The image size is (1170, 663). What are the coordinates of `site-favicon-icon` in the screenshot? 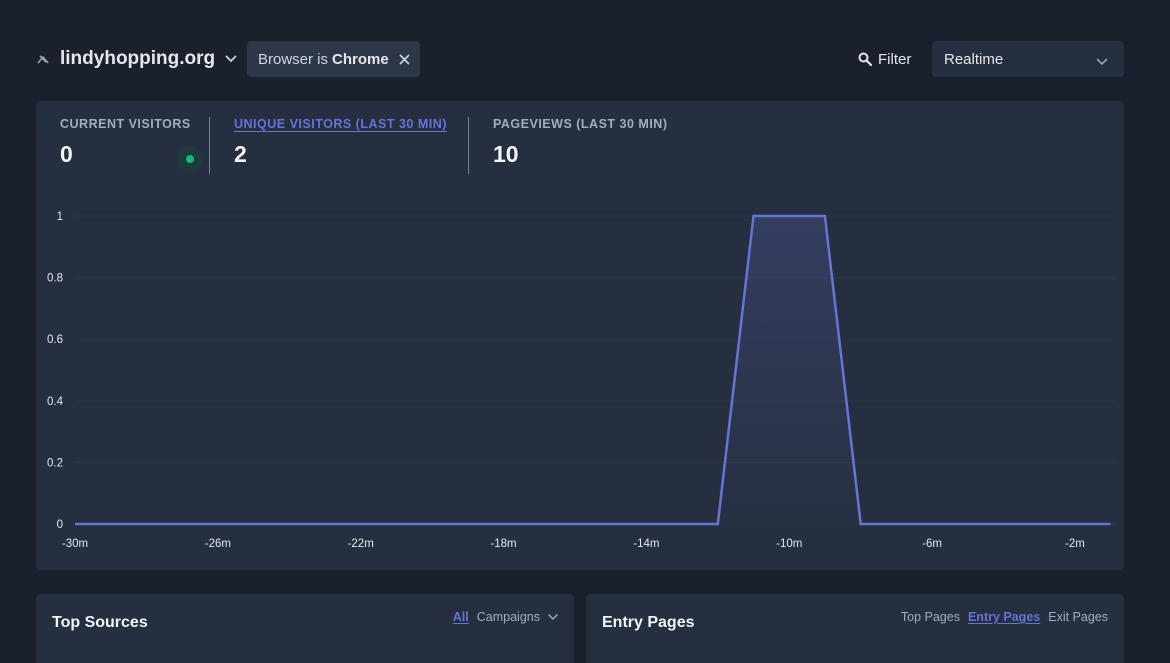 It's located at (43, 59).